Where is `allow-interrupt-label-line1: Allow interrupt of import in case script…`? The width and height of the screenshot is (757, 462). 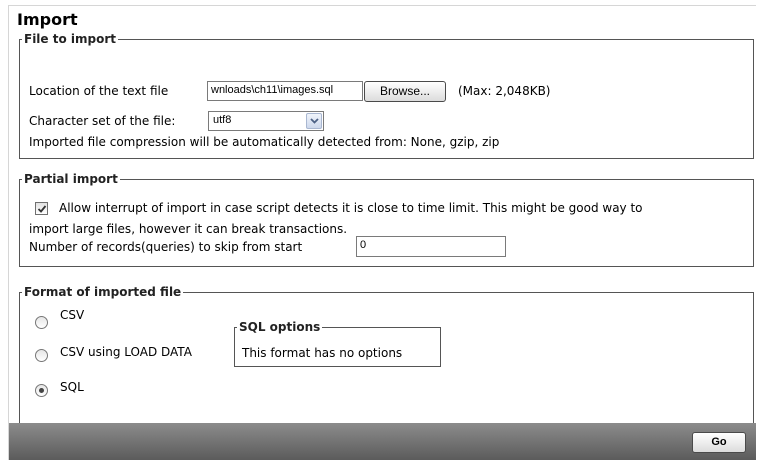
allow-interrupt-label-line1: Allow interrupt of import in case script… is located at coordinates (351, 208).